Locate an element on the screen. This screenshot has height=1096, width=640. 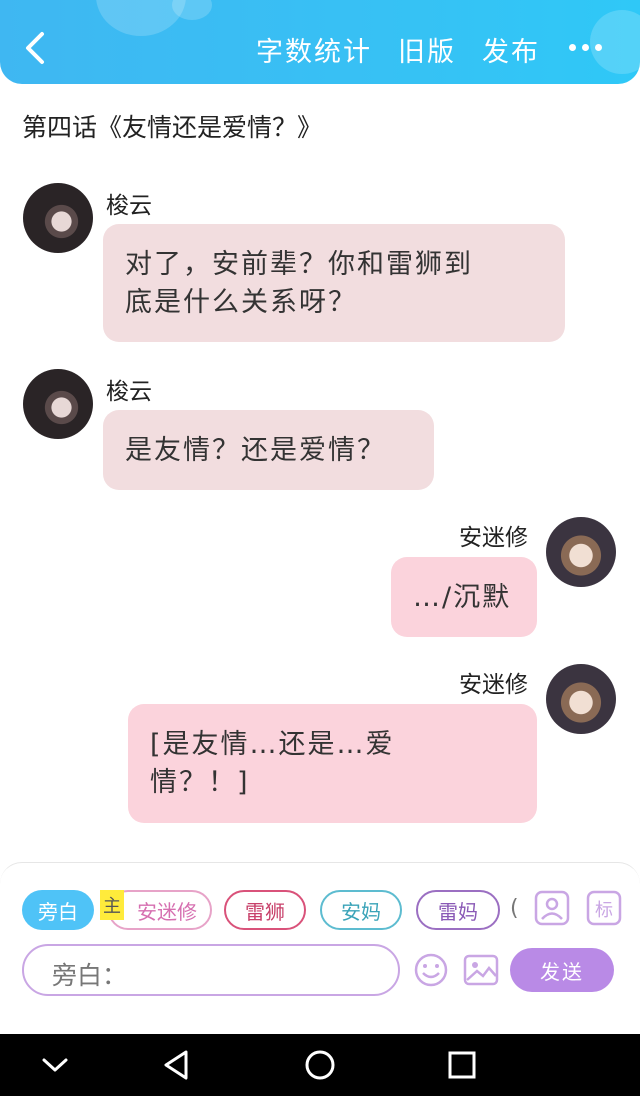
message-line: 情？！] is located at coordinates (200, 782).